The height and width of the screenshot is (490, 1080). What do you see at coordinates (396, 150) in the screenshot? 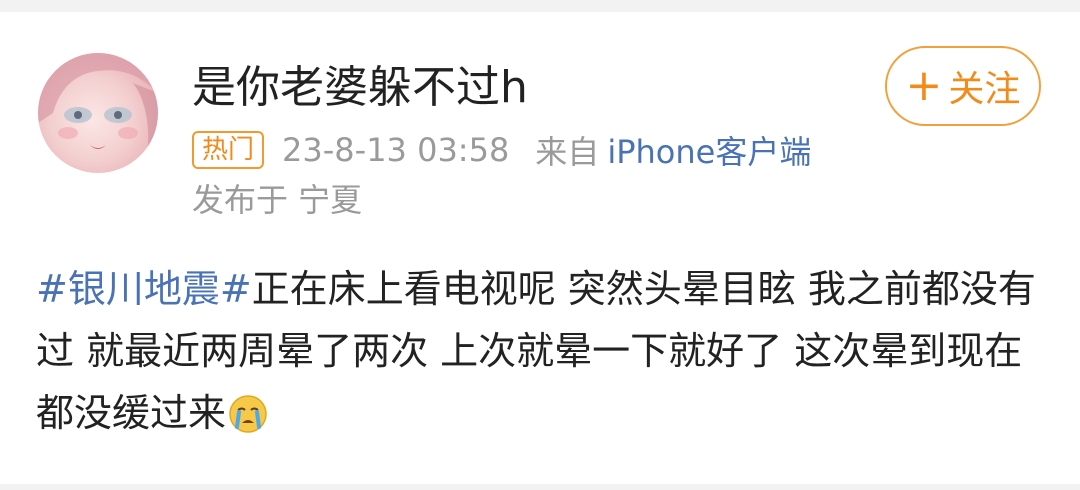
I see `timestamp: 23-8-13 03:58` at bounding box center [396, 150].